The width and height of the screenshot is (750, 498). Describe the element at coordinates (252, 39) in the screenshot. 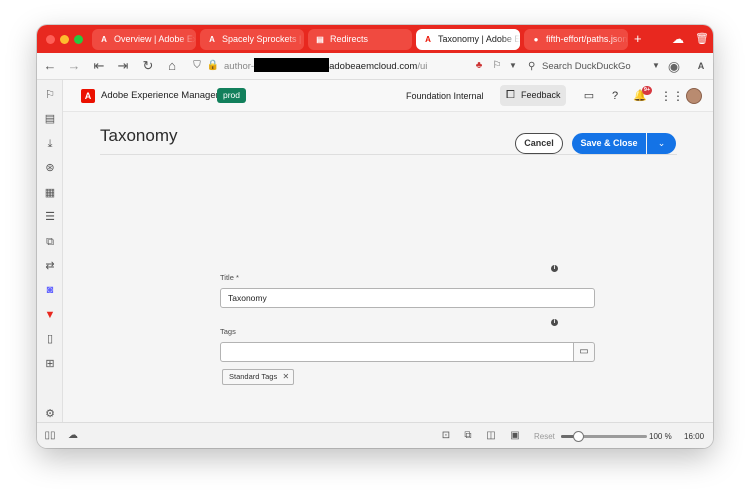

I see `tab-spacely-sprockets: A Spacely Sprockets | AEM` at that location.